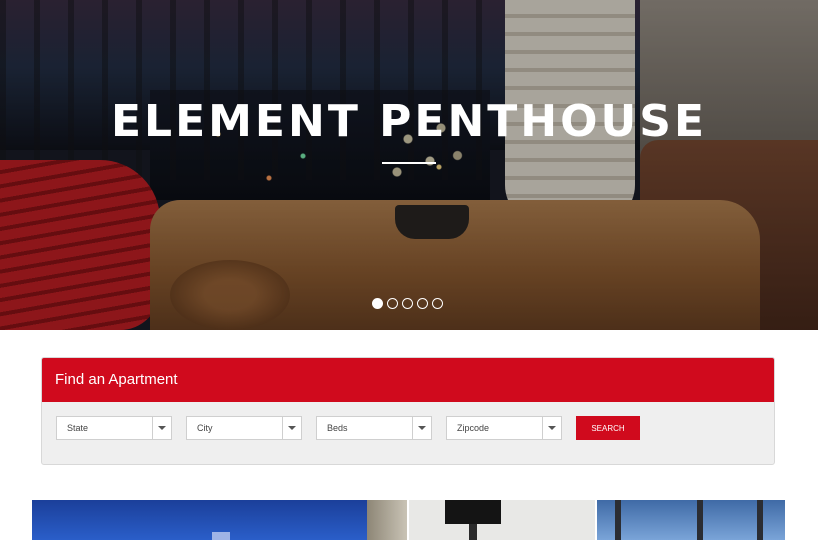 The image size is (818, 540). I want to click on search-button: SEARCH, so click(608, 428).